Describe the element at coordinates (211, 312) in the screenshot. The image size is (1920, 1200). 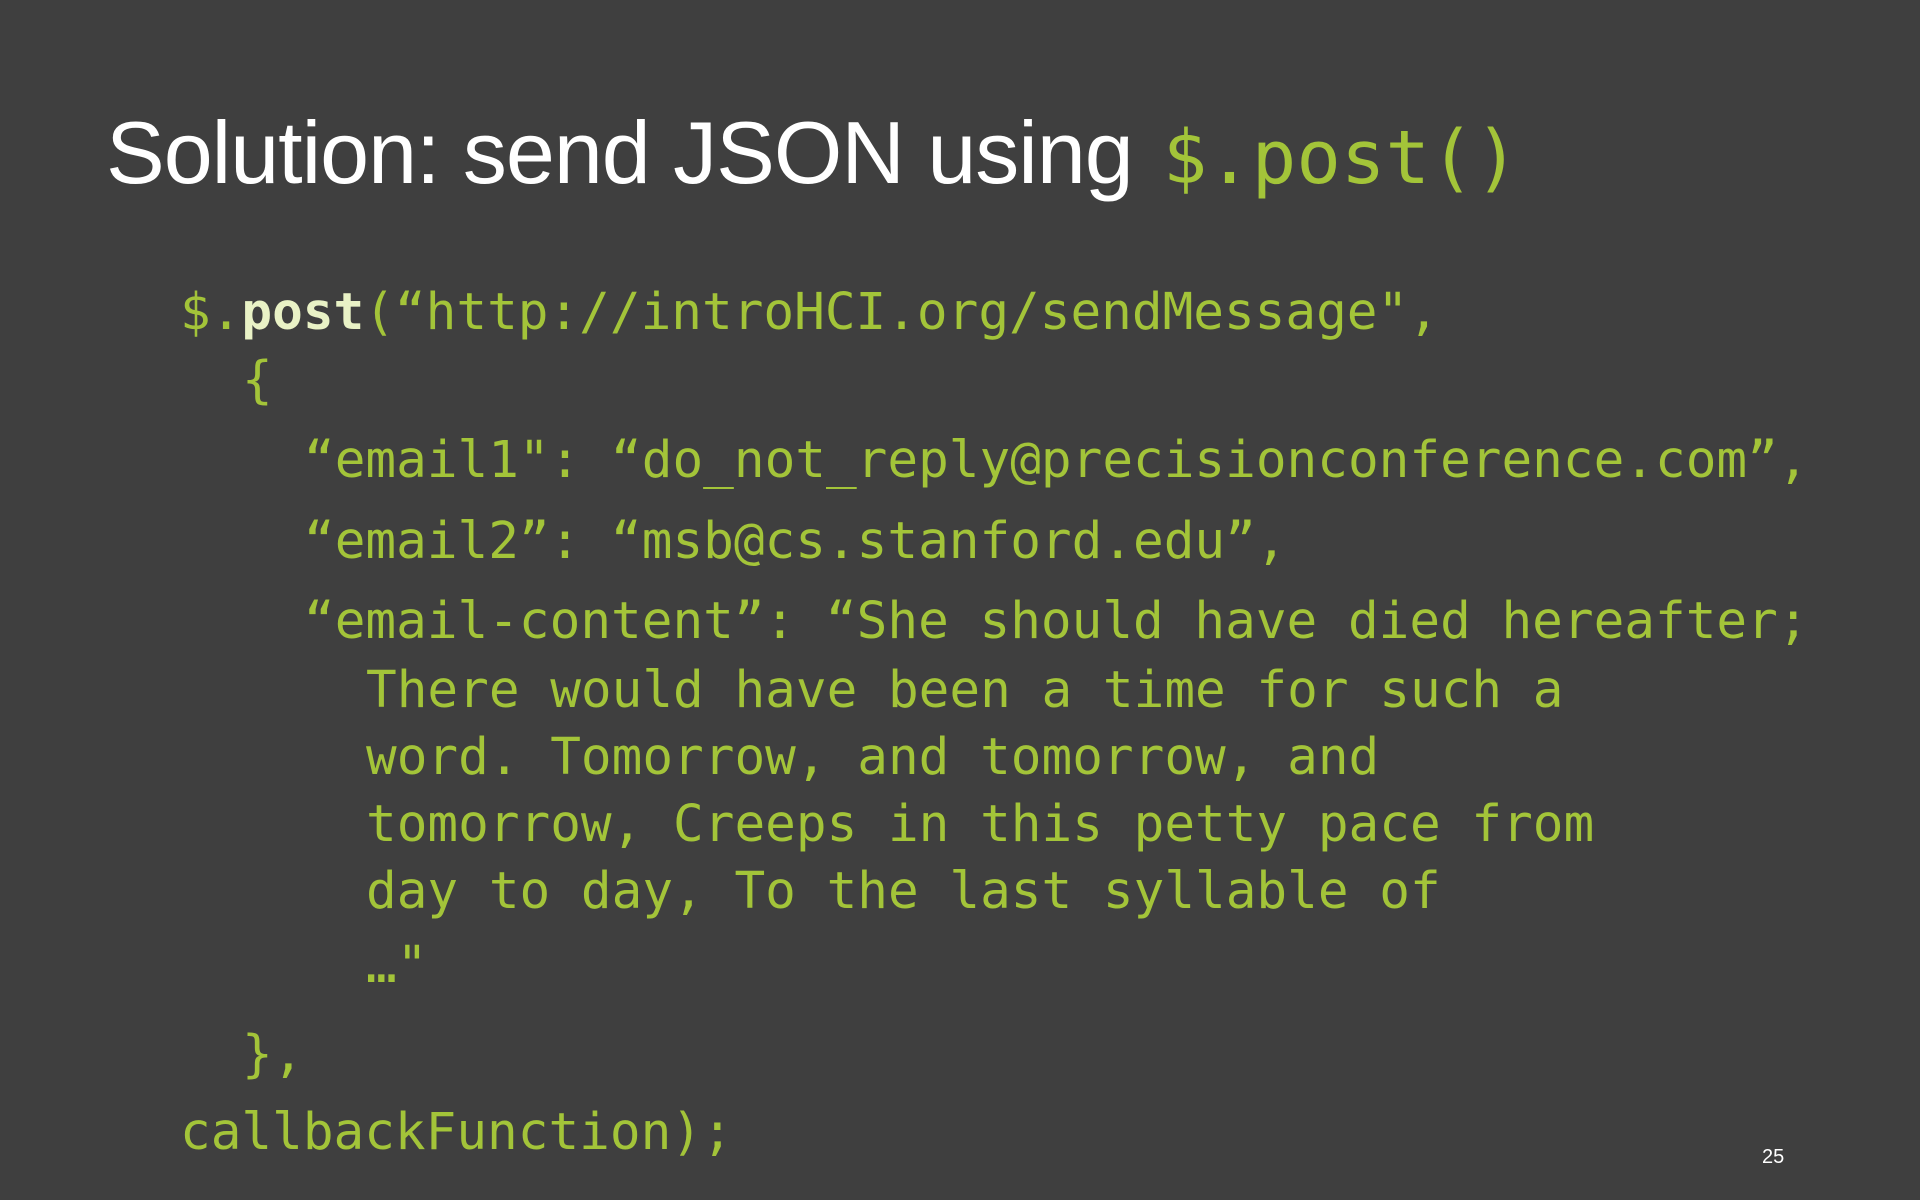
I see `code-jquery-prefix: $.` at that location.